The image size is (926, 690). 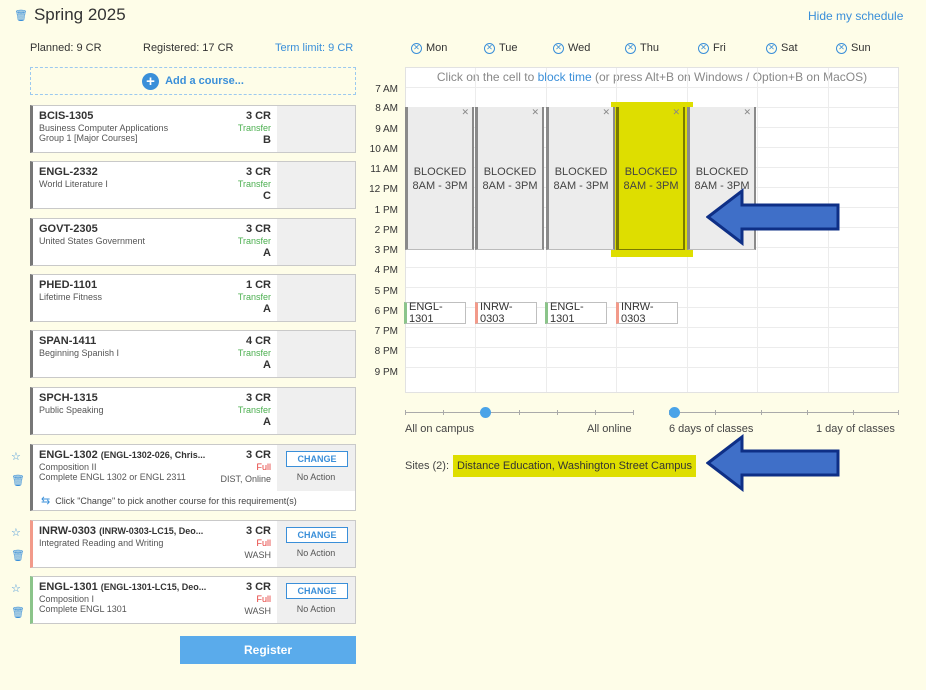 What do you see at coordinates (647, 313) in the screenshot?
I see `class-section-thu: INRW-0303` at bounding box center [647, 313].